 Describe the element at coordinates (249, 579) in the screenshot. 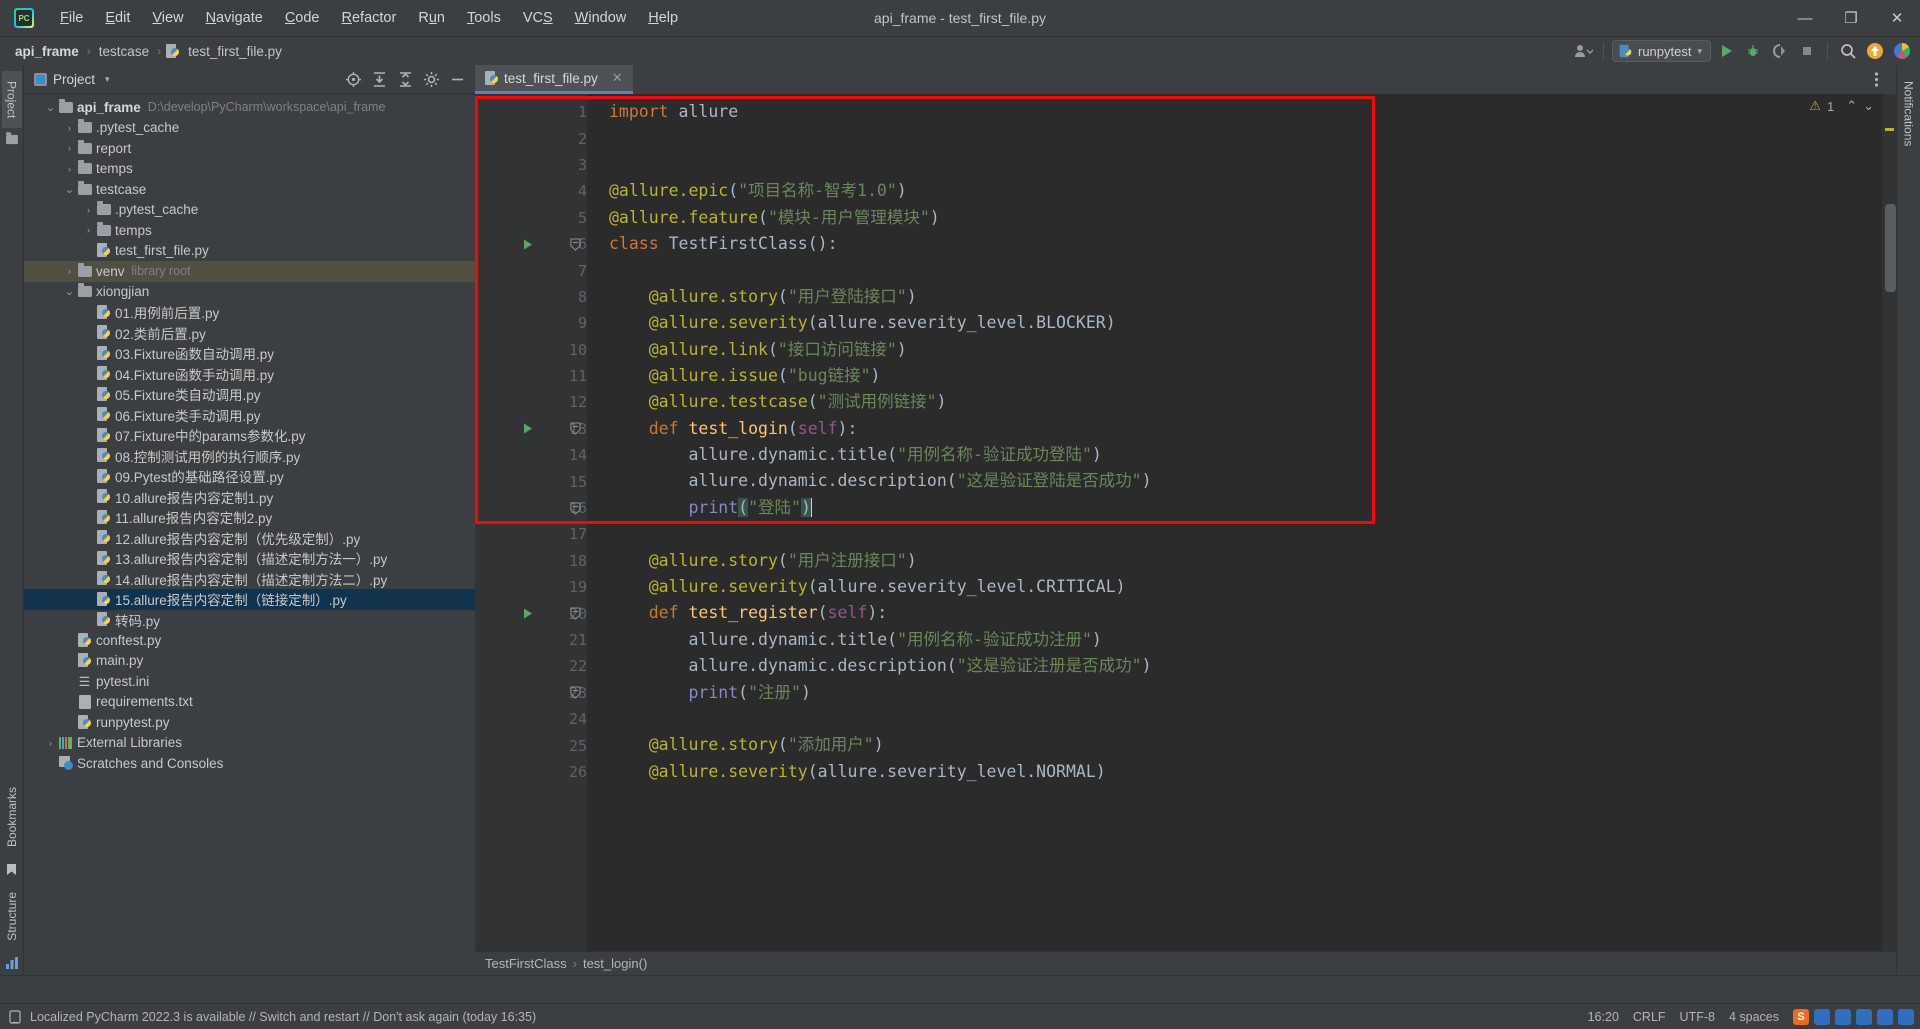

I see `tree-node: 14.allure报告内容定制（描述定制方法二）.py` at that location.